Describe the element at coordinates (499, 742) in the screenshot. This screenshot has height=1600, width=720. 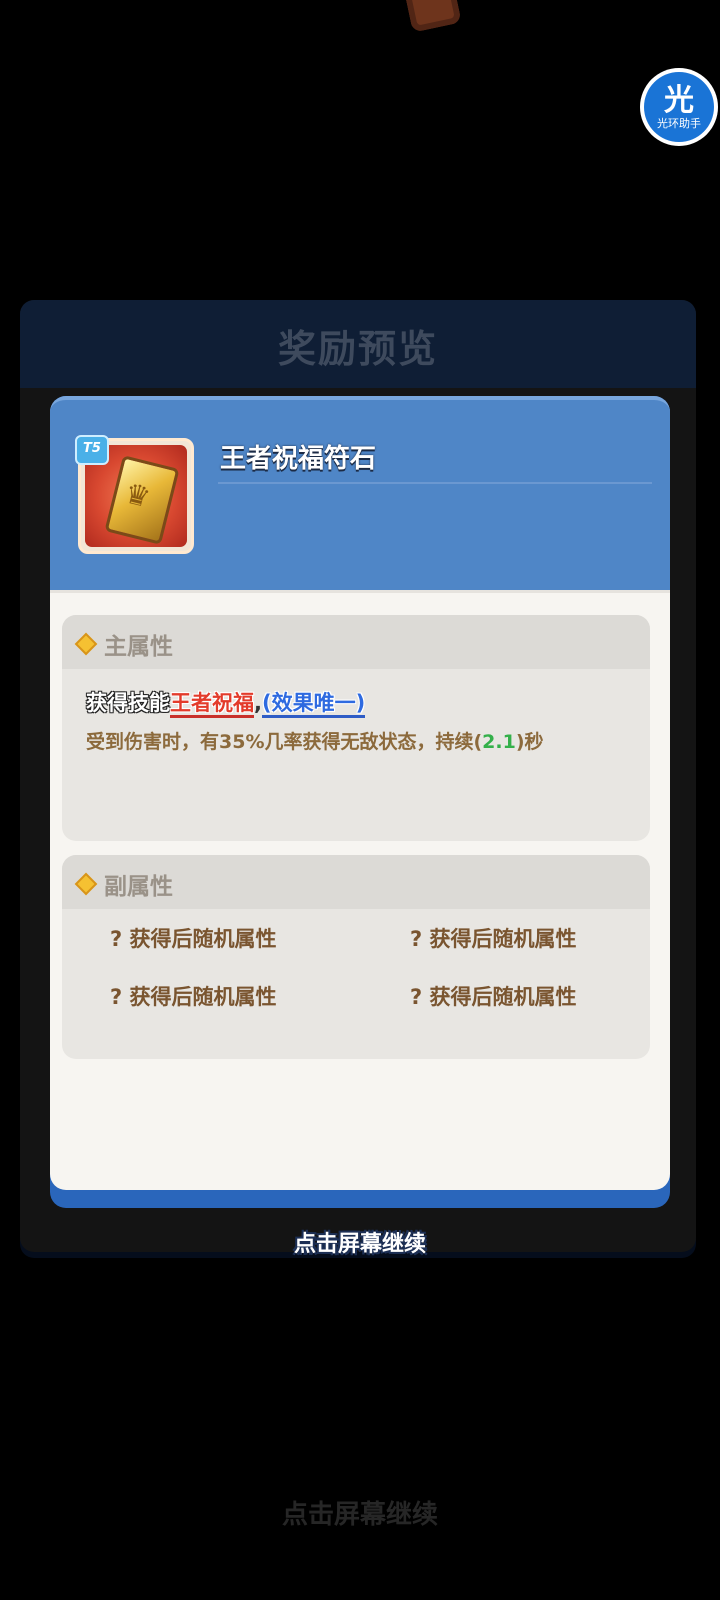
I see `duration-value: 2.1` at that location.